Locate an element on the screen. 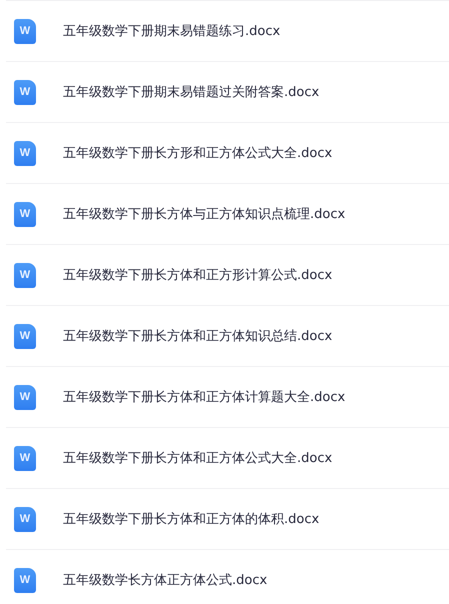 Image resolution: width=449 pixels, height=604 pixels. file-name: 五年级数学下册长方体和正方体的体积.docx is located at coordinates (191, 519).